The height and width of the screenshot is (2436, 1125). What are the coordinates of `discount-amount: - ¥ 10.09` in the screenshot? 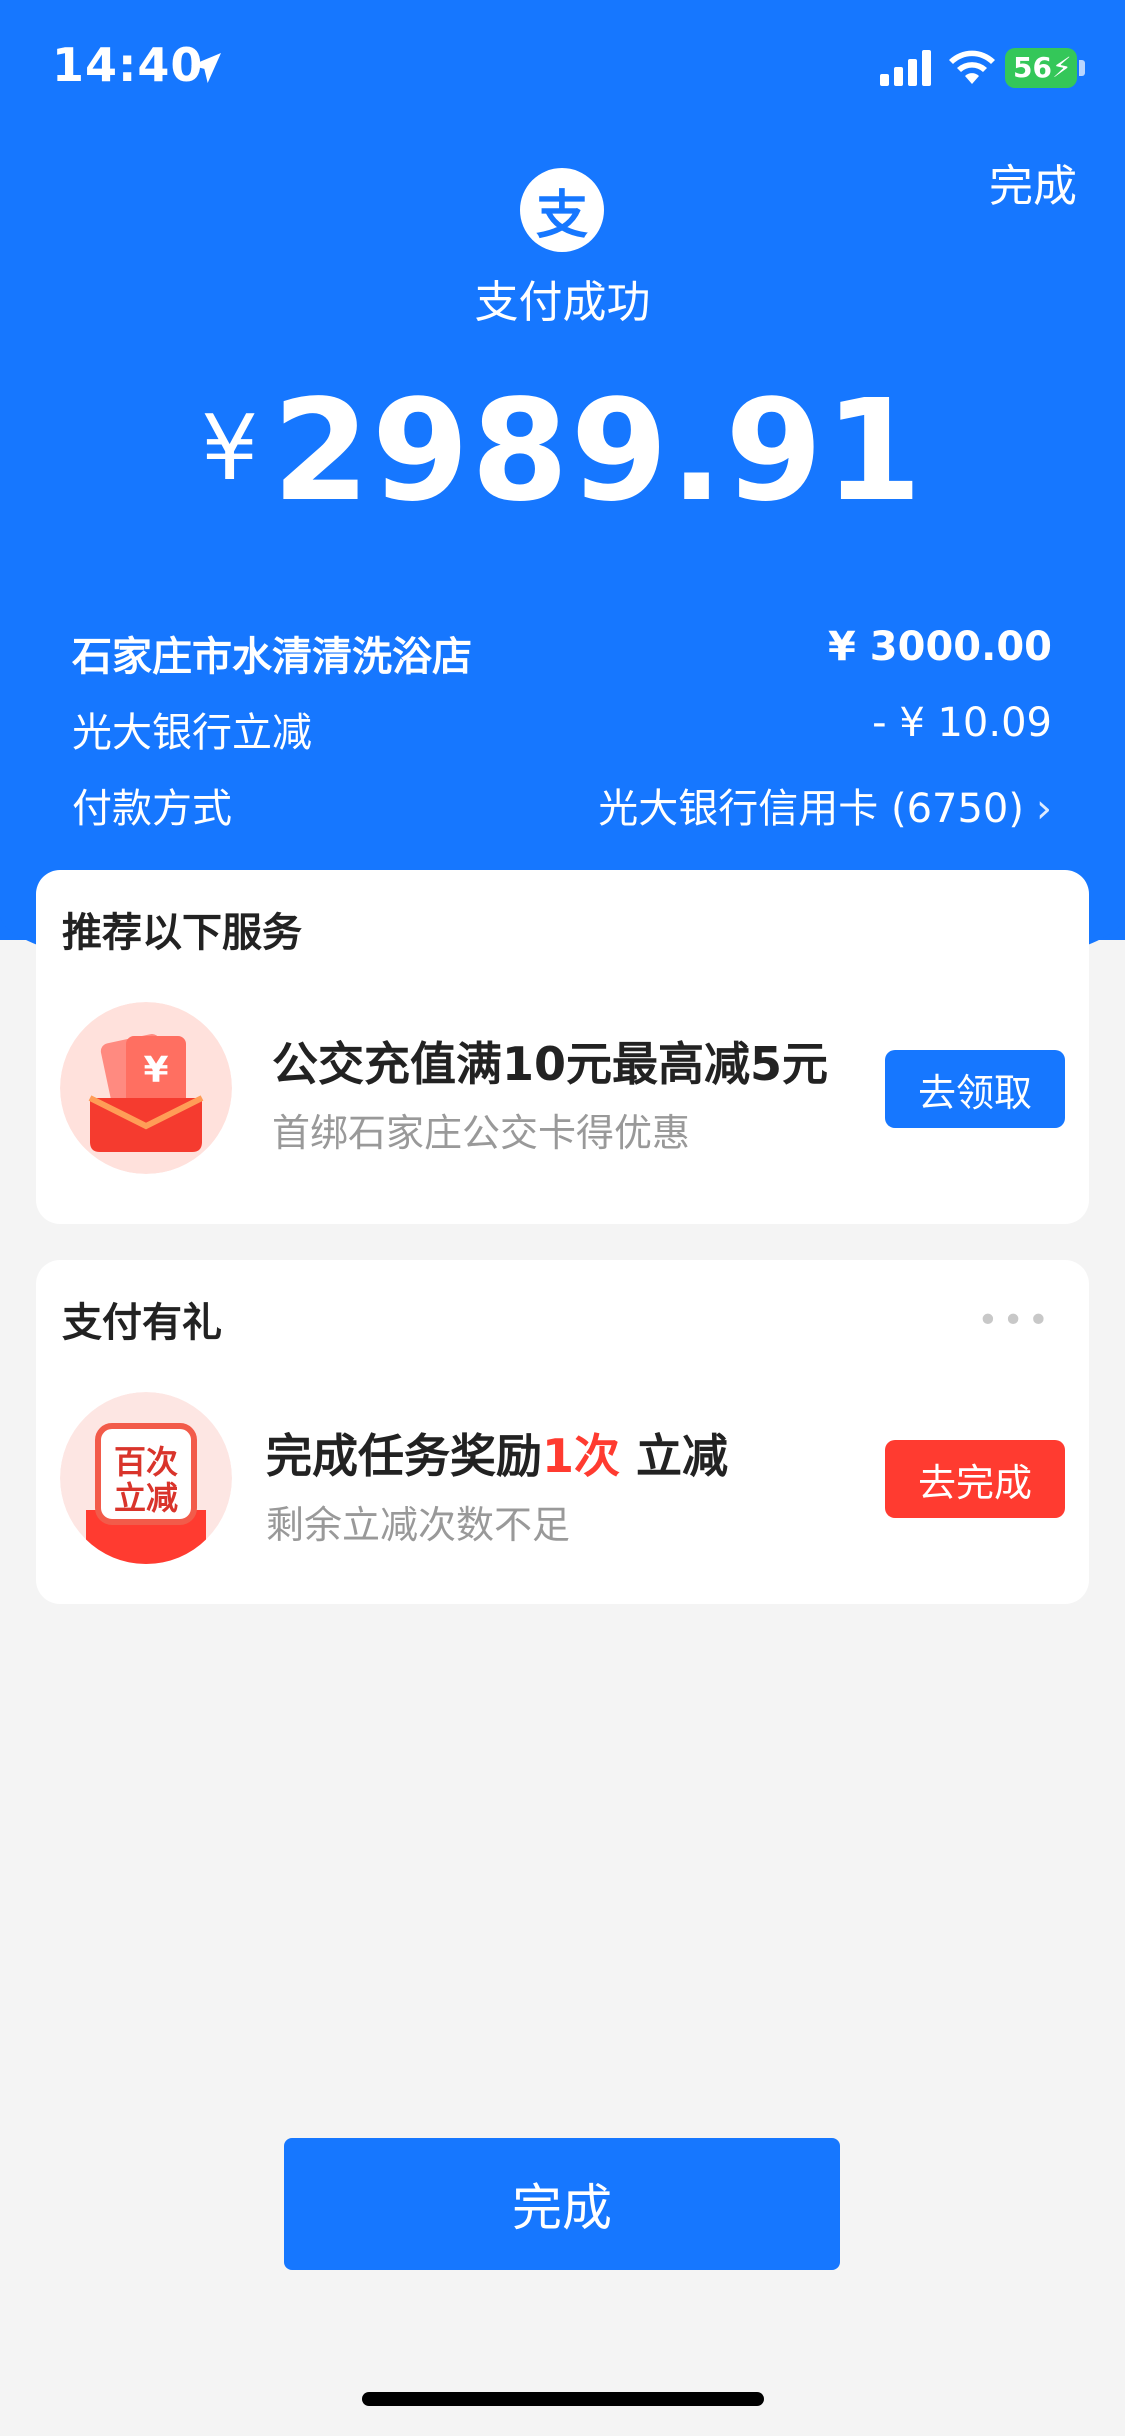 It's located at (962, 723).